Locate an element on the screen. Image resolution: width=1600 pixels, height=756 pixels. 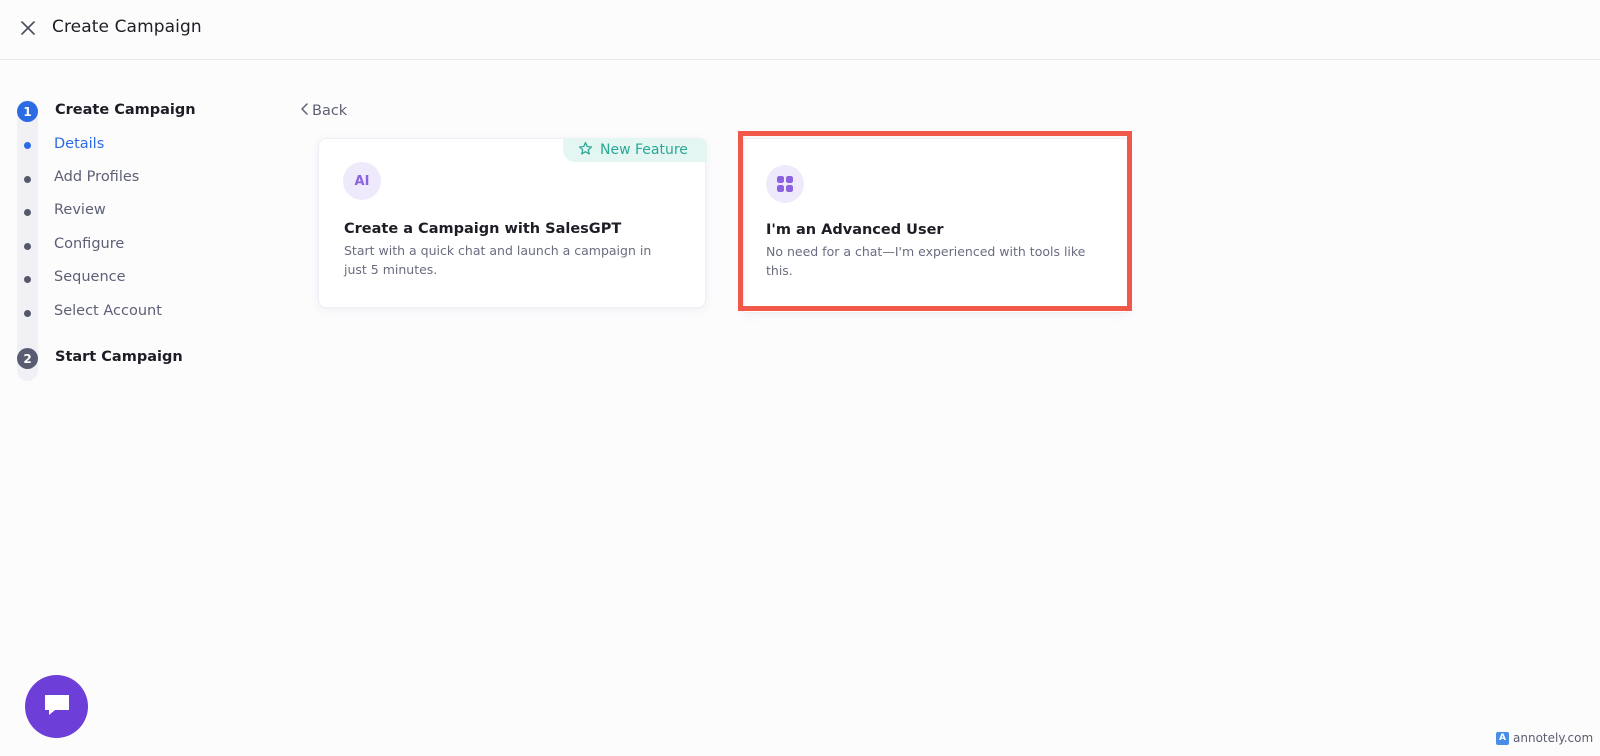
annotely-logo-icon: A is located at coordinates (1502, 738).